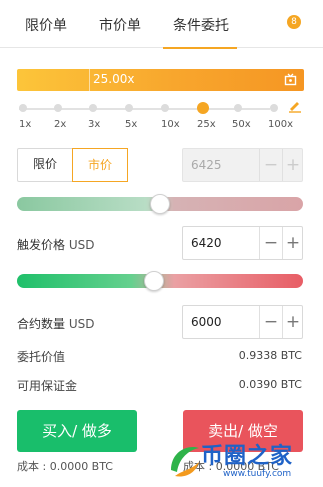 This screenshot has height=487, width=323. I want to click on leverage-option-label: 10x, so click(170, 124).